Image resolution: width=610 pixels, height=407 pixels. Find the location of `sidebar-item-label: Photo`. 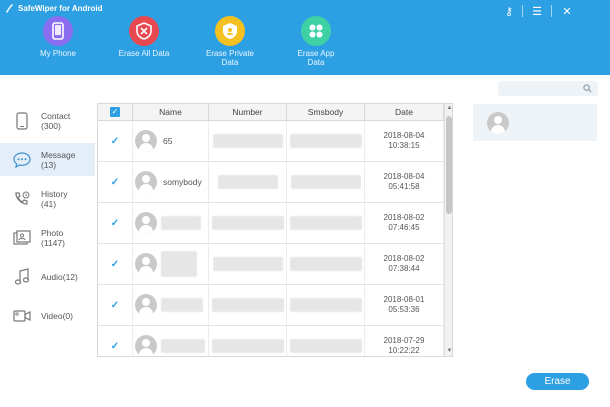

sidebar-item-label: Photo is located at coordinates (52, 232).